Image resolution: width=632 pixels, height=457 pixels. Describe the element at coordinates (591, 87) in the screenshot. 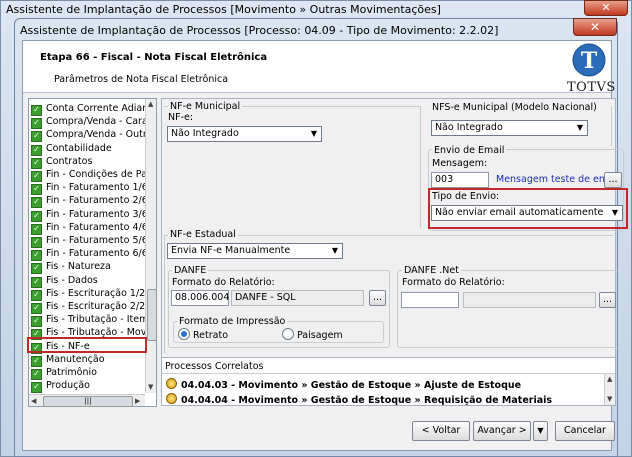

I see `logo-text: TOTVS` at that location.